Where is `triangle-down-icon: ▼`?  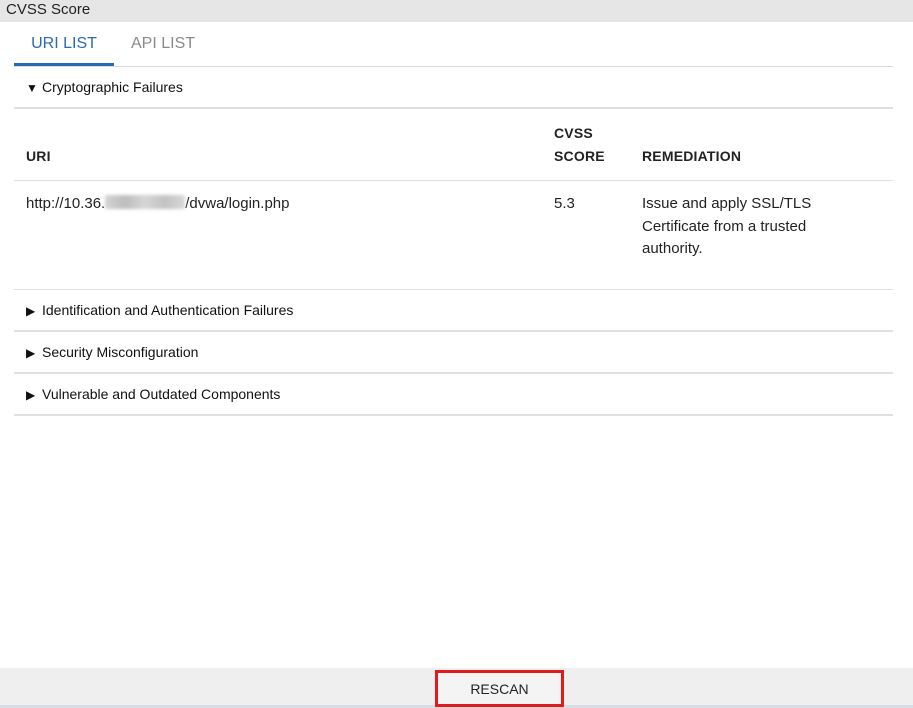
triangle-down-icon: ▼ is located at coordinates (32, 88).